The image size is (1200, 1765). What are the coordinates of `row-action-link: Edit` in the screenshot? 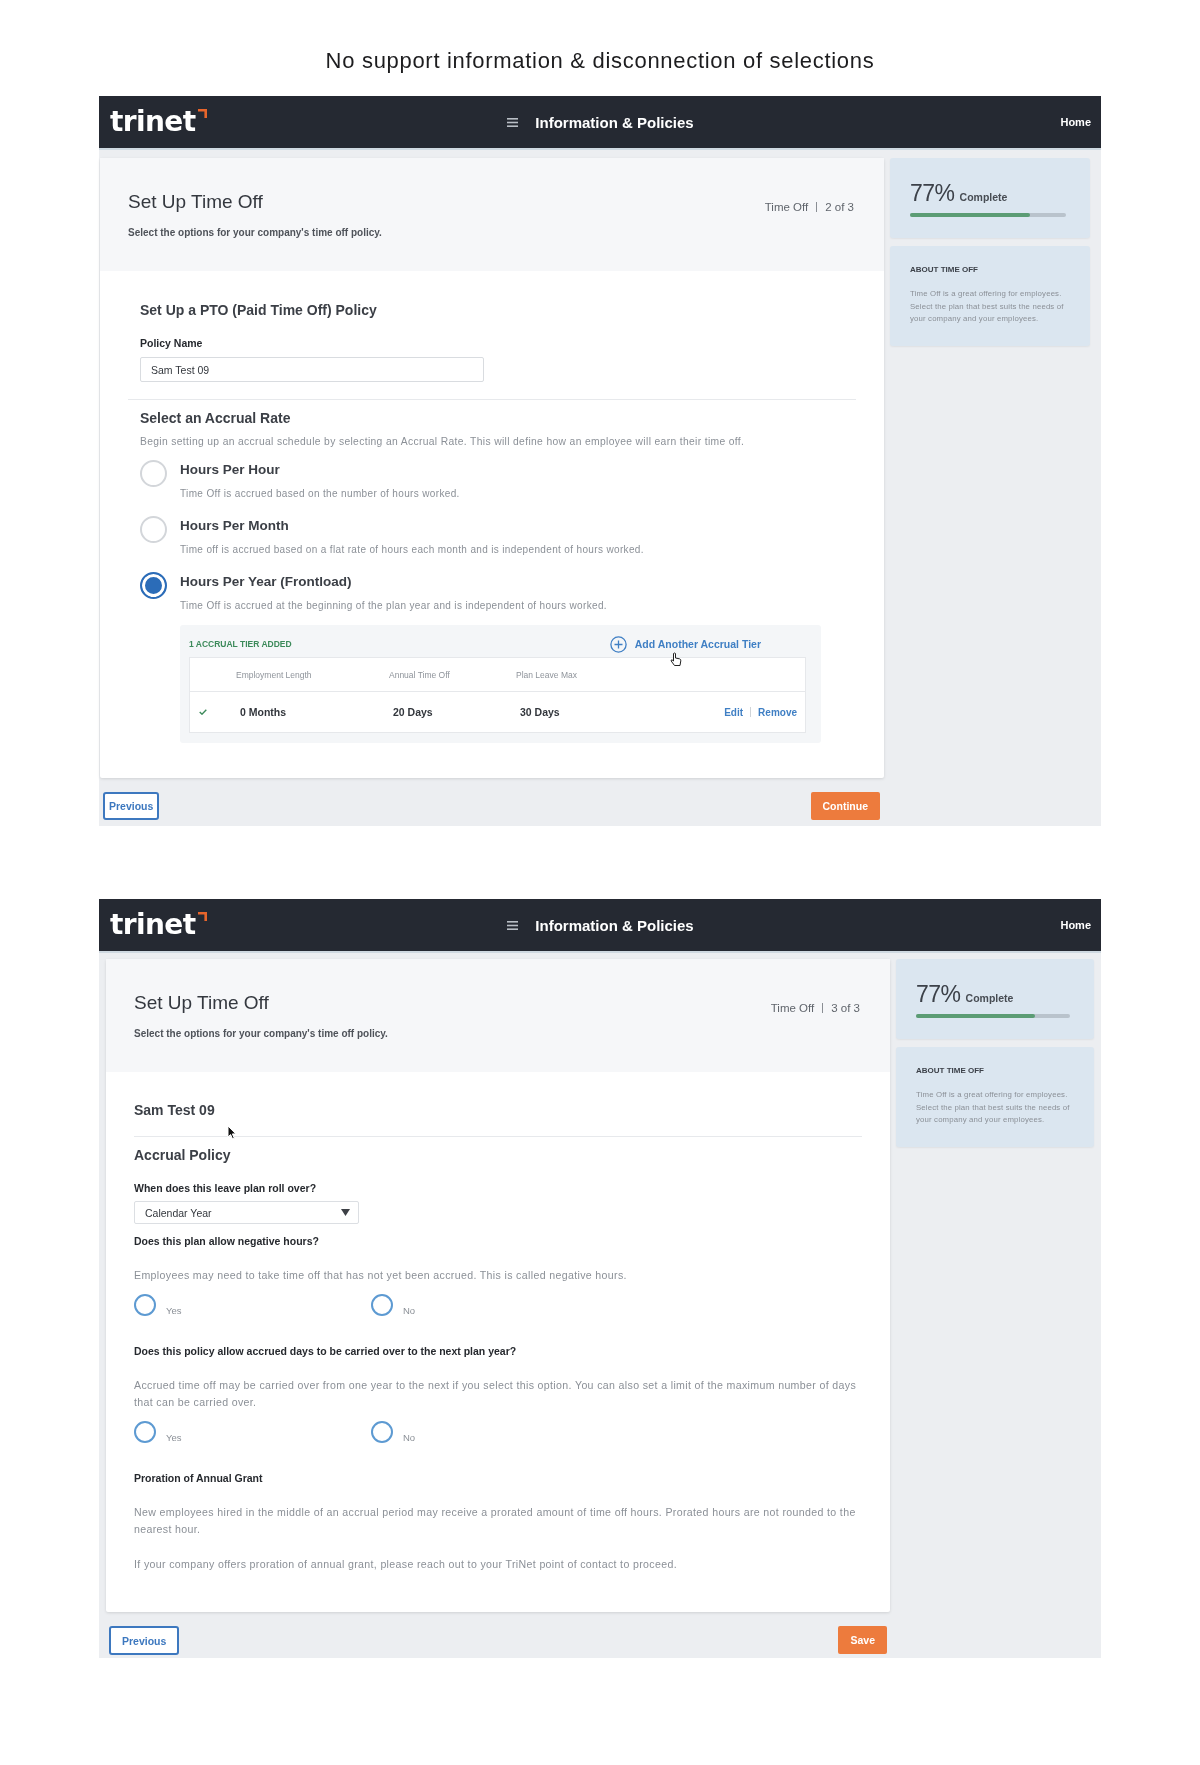 It's located at (734, 712).